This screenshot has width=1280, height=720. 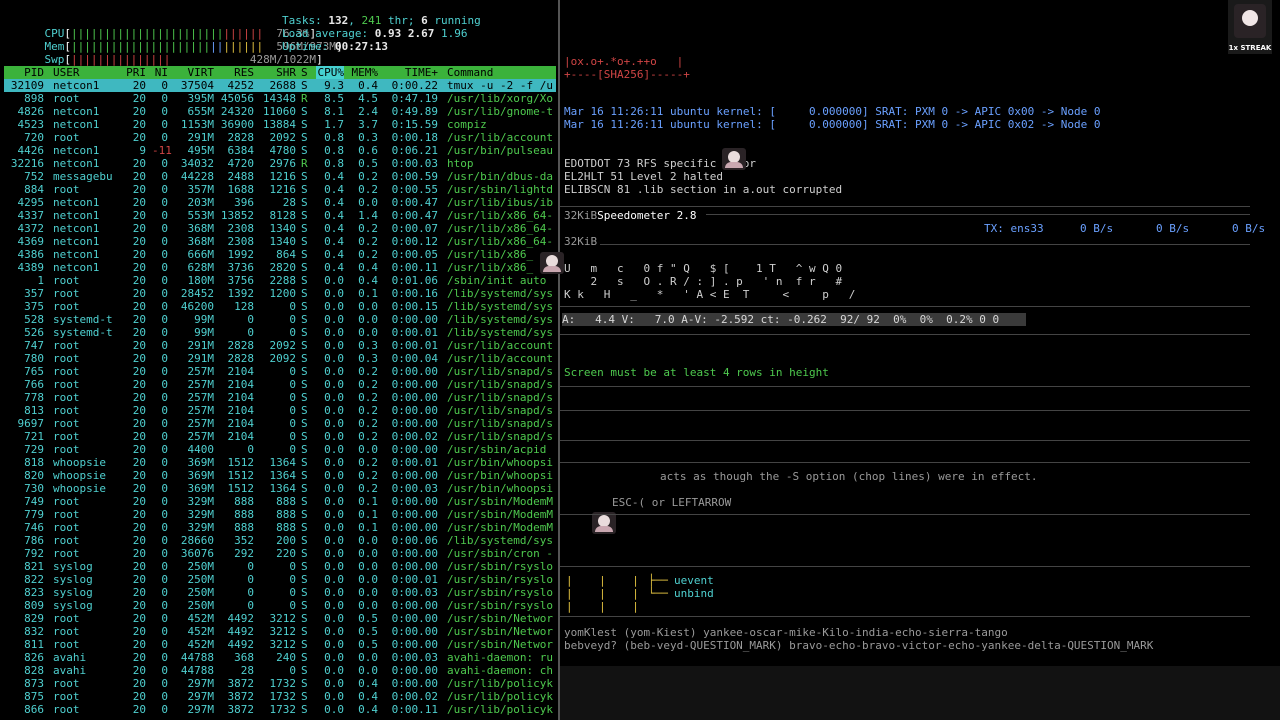 I want to click on process-res: 0, so click(x=250, y=605).